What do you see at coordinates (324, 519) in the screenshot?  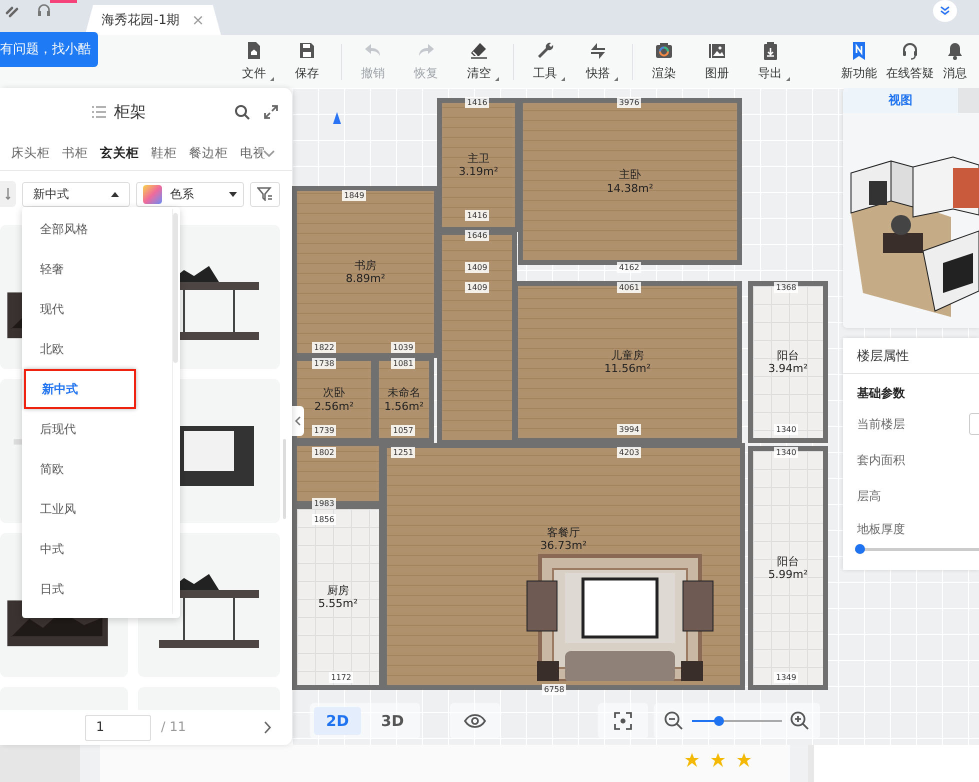 I see `dimension-label: 1856` at bounding box center [324, 519].